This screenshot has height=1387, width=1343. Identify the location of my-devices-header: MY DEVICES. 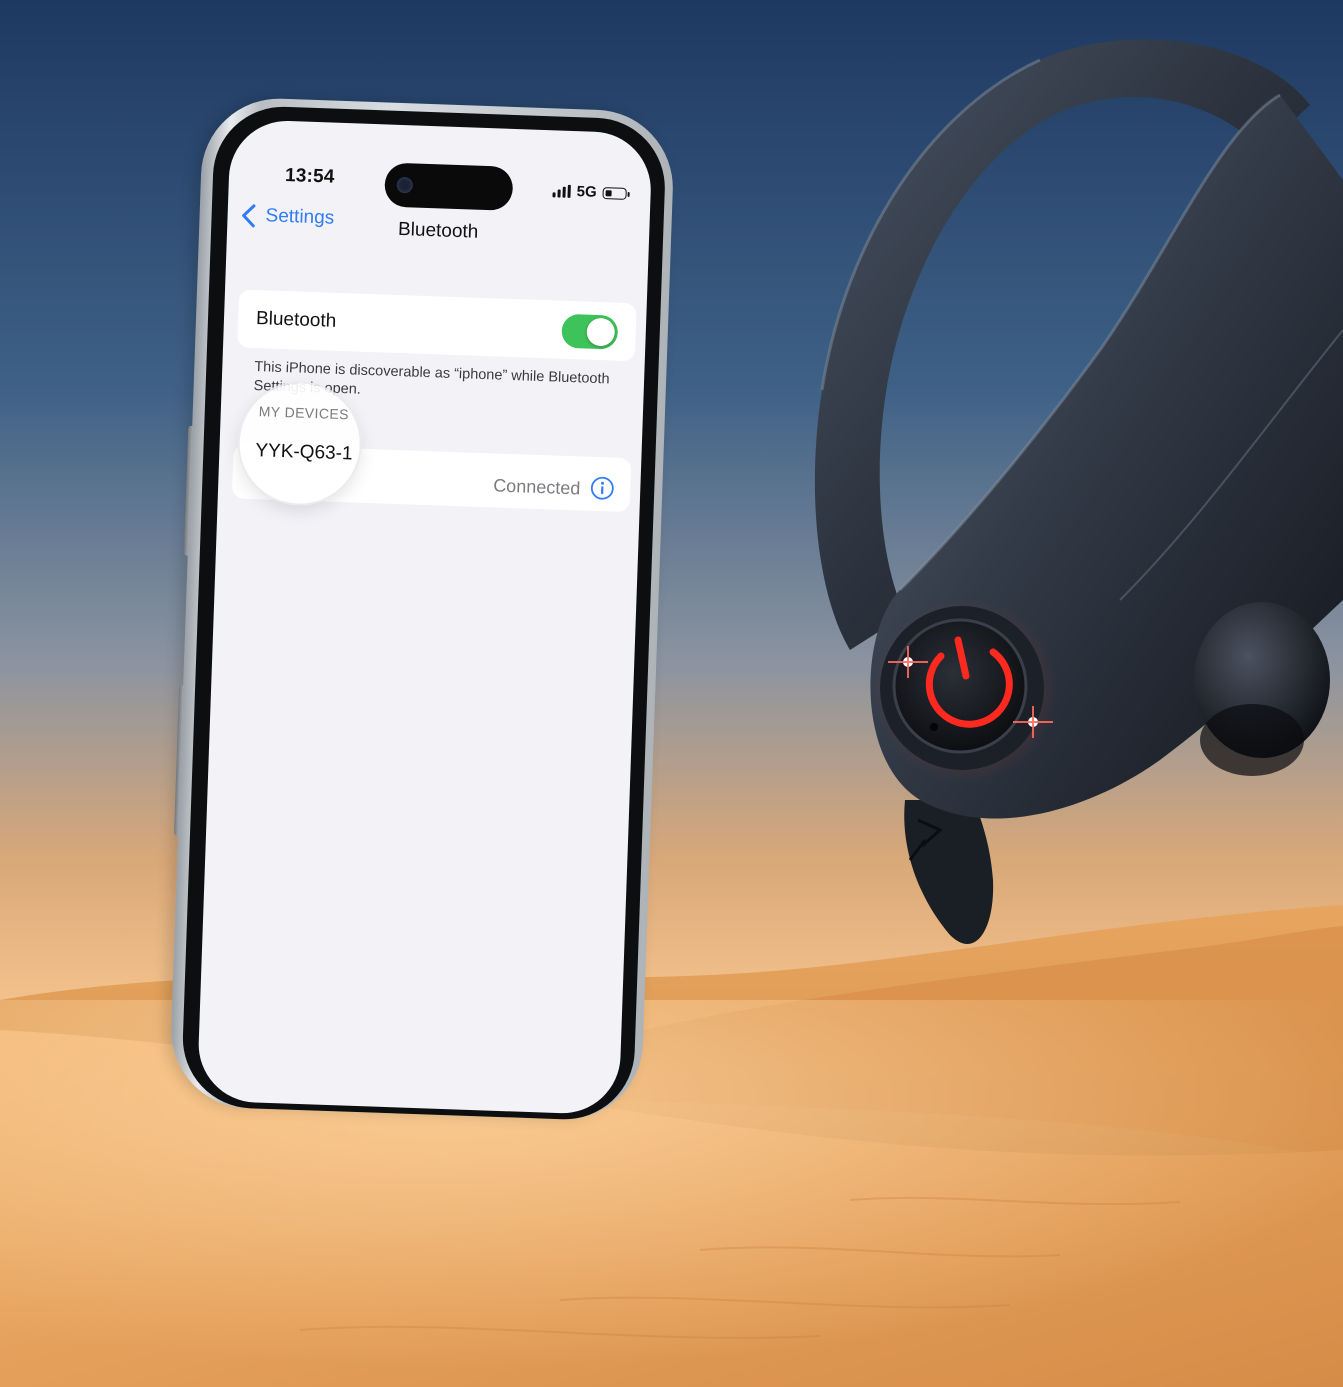
(304, 413).